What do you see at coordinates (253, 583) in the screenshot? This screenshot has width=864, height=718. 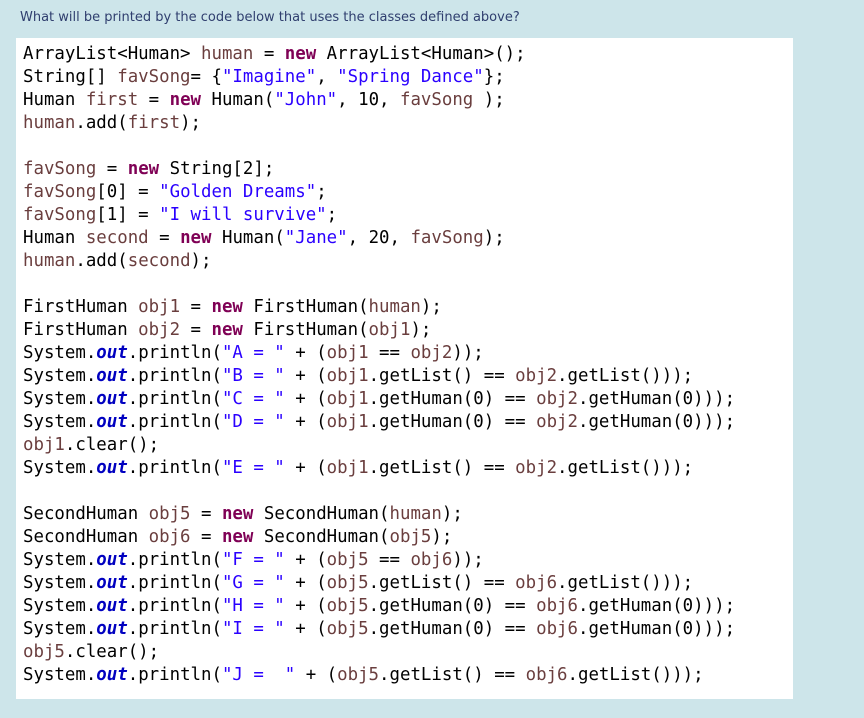 I see `code-string: "G = "` at bounding box center [253, 583].